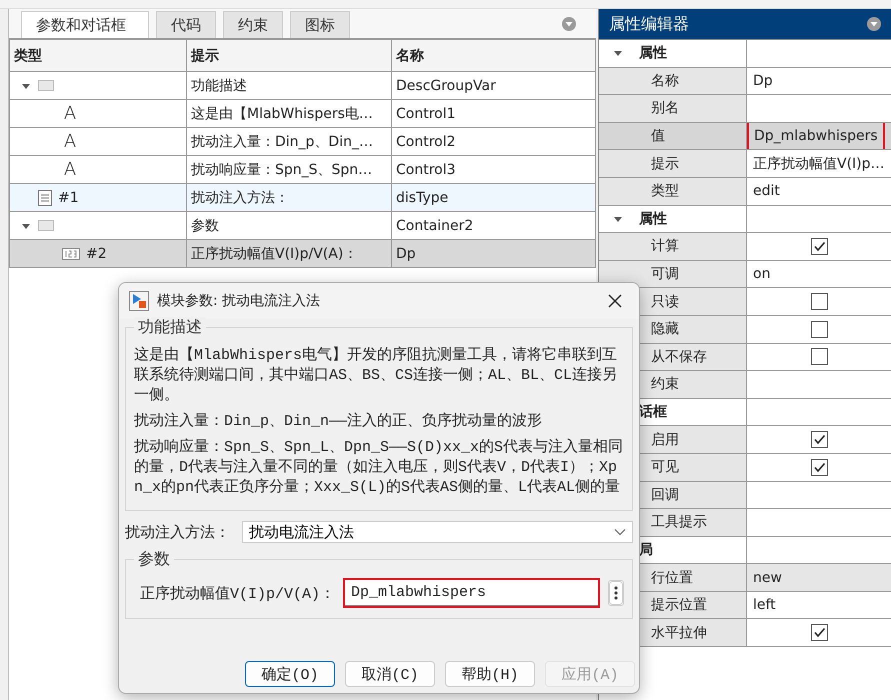  I want to click on close-icon, so click(615, 301).